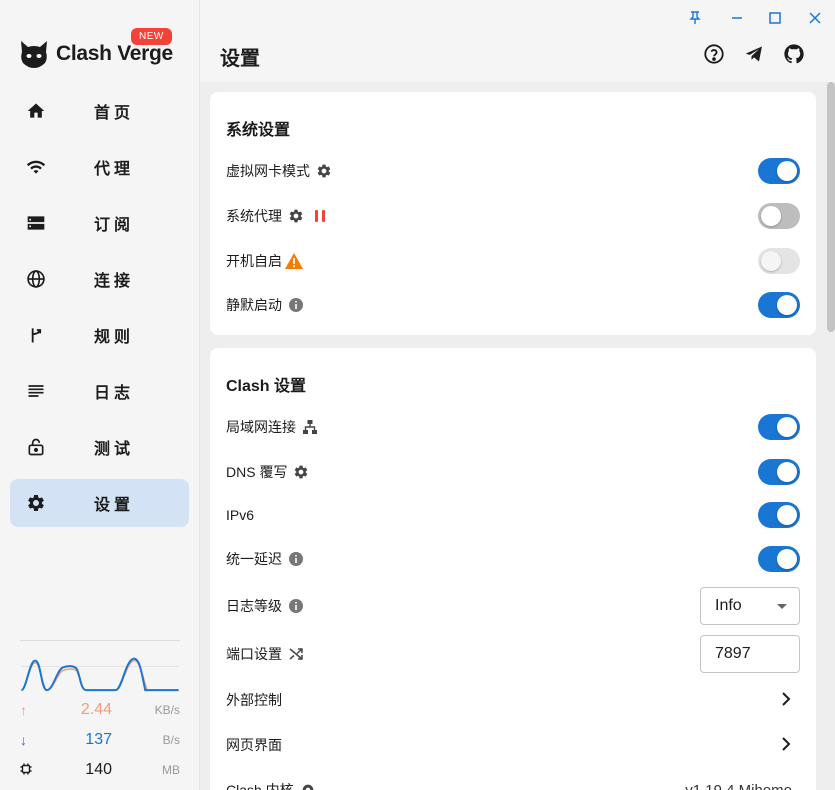 The width and height of the screenshot is (835, 790). What do you see at coordinates (513, 700) in the screenshot?
I see `setting-row-external-controller: 外部控制` at bounding box center [513, 700].